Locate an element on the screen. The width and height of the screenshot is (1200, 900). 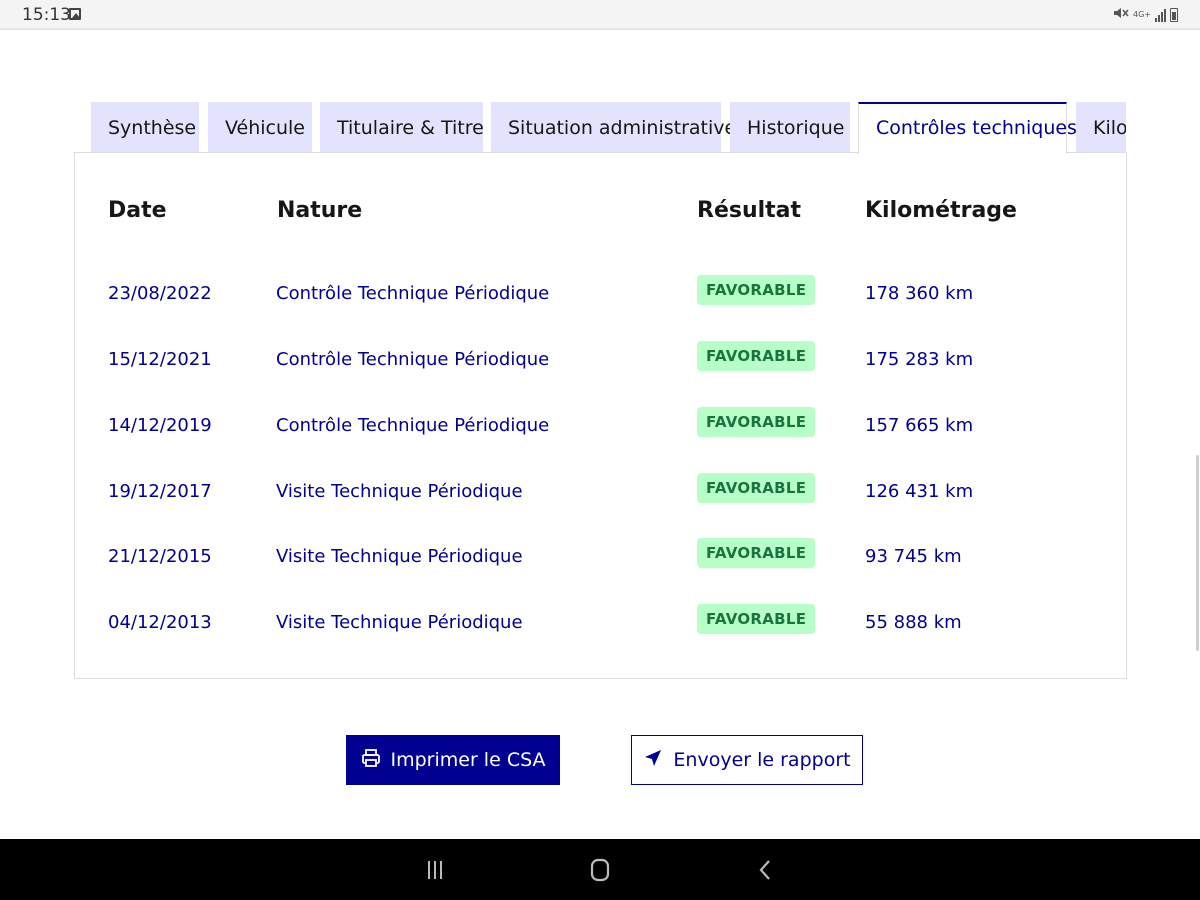
signal-icon is located at coordinates (1160, 15).